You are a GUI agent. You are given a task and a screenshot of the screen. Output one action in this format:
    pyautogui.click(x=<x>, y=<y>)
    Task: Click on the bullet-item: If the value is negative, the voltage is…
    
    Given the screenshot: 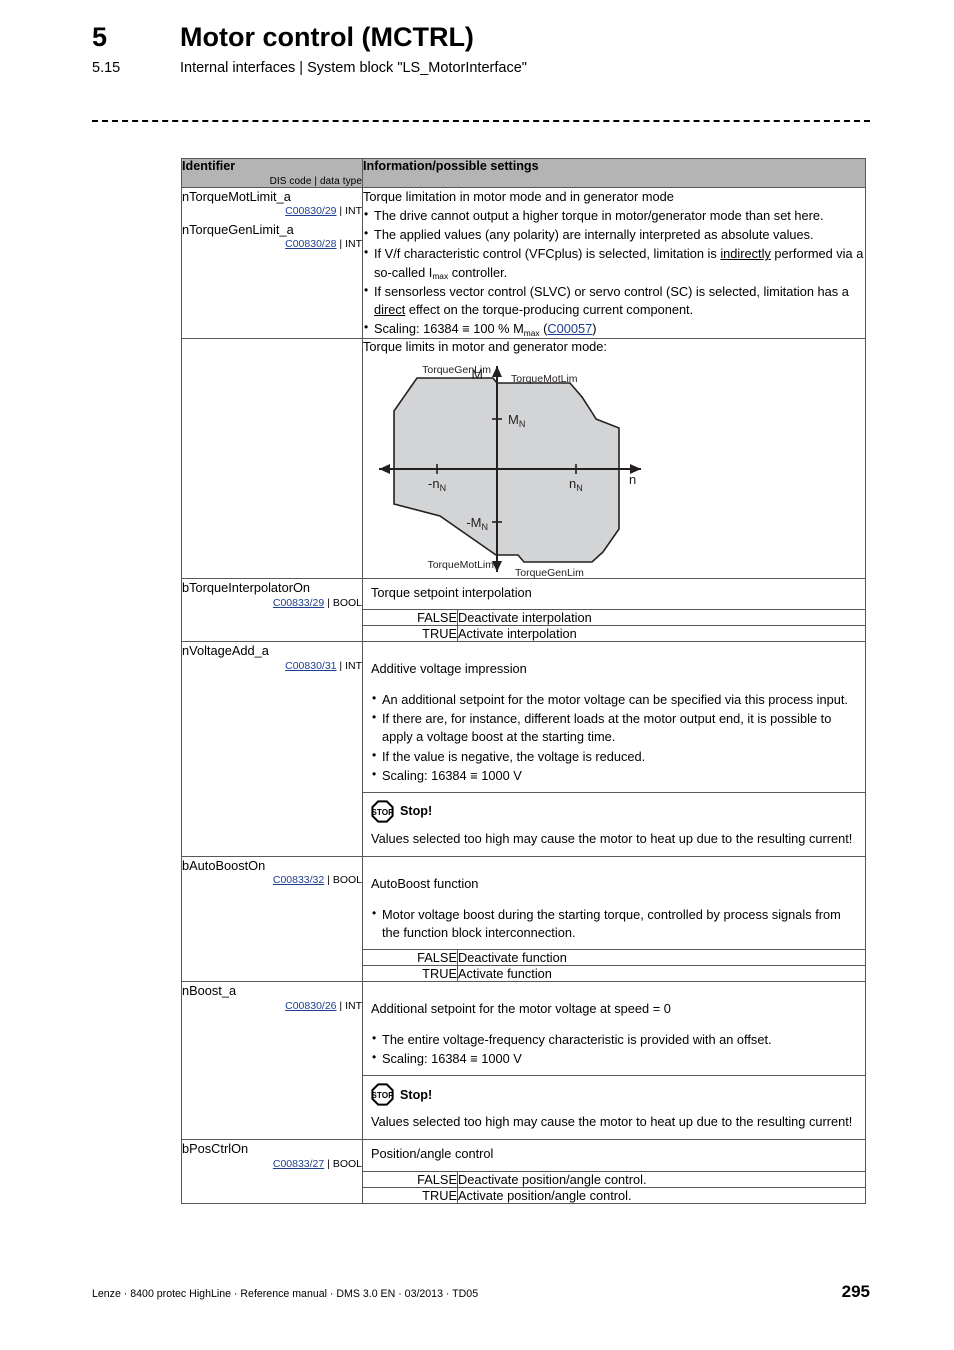 What is the action you would take?
    pyautogui.click(x=614, y=756)
    